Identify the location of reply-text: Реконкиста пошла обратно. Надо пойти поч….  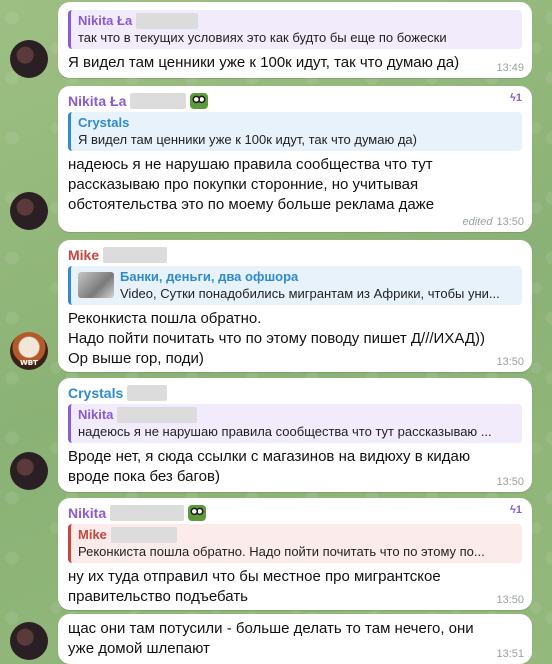
(281, 551).